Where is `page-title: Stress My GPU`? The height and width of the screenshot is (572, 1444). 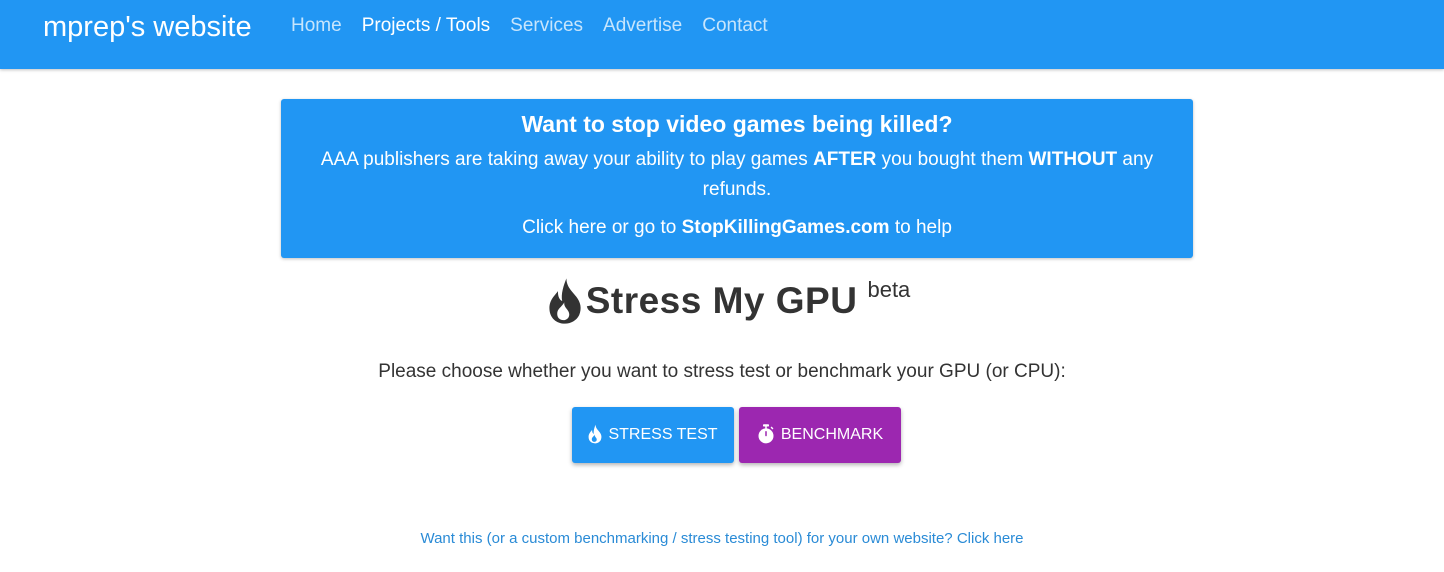
page-title: Stress My GPU is located at coordinates (721, 300).